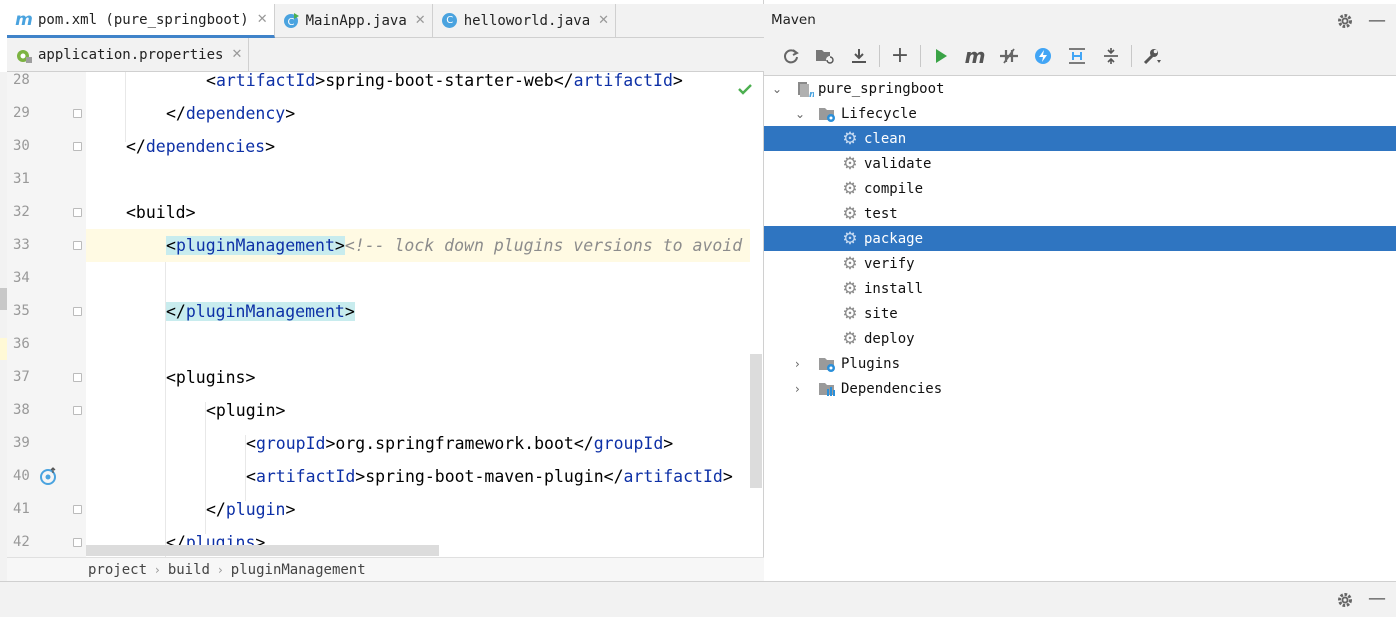 The image size is (1396, 617). I want to click on current-line-marker, so click(3, 349).